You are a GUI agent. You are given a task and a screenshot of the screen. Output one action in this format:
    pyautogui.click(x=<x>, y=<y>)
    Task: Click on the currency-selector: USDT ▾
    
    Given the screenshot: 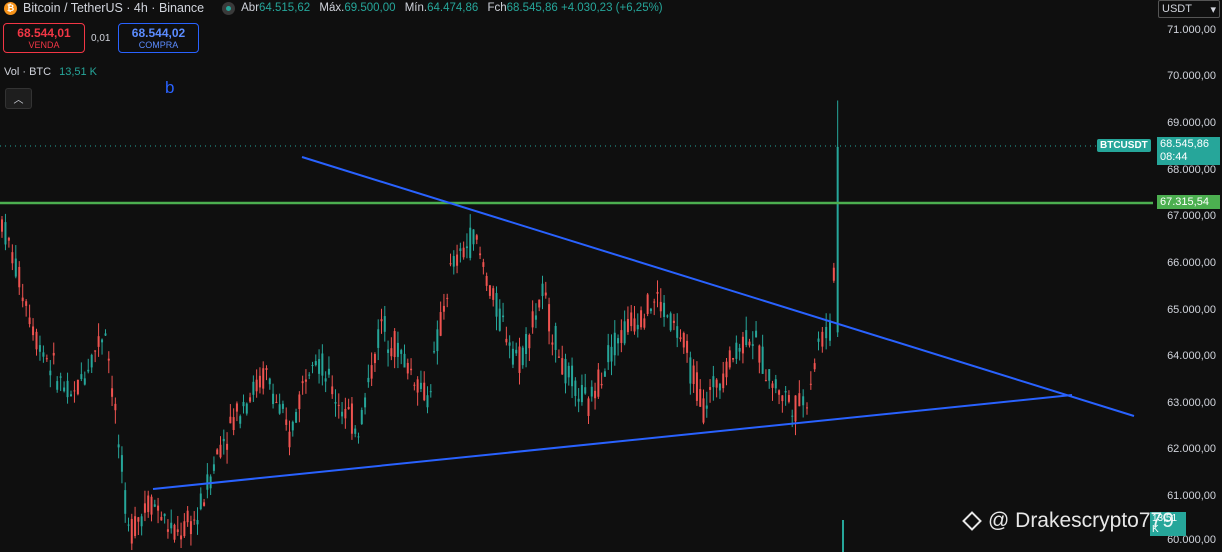 What is the action you would take?
    pyautogui.click(x=1189, y=9)
    